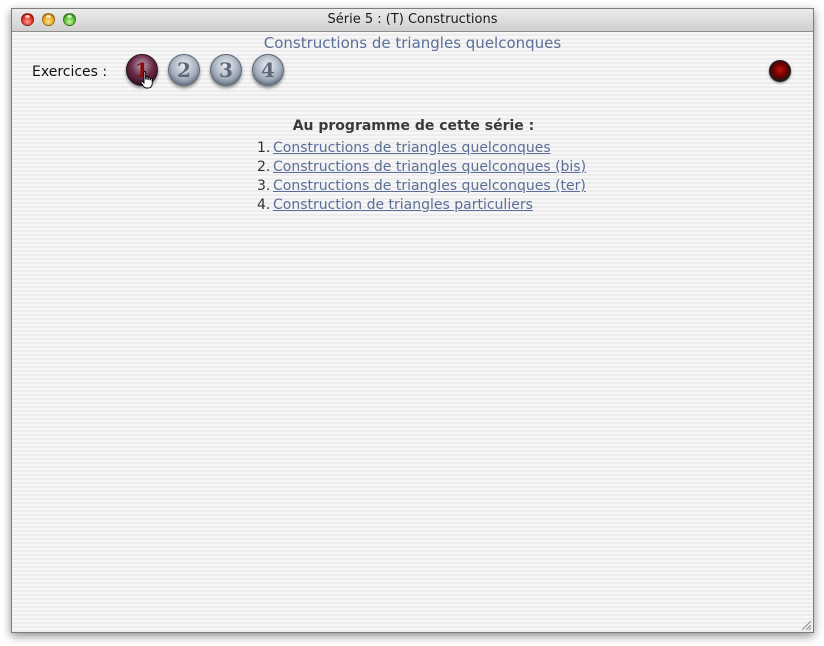 The image size is (824, 646). I want to click on page-heading: Constructions de triangles quelconques, so click(412, 43).